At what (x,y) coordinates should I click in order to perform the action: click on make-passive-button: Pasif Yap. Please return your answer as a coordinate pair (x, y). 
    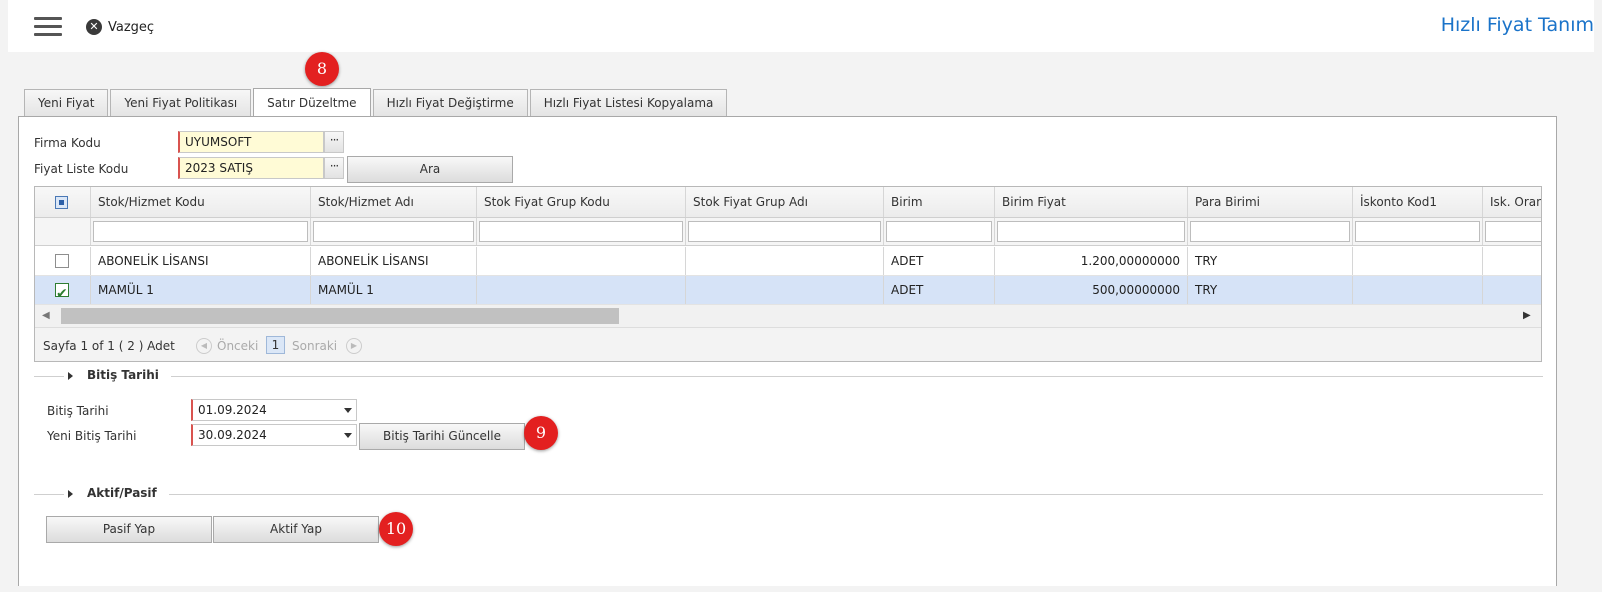
    Looking at the image, I should click on (129, 529).